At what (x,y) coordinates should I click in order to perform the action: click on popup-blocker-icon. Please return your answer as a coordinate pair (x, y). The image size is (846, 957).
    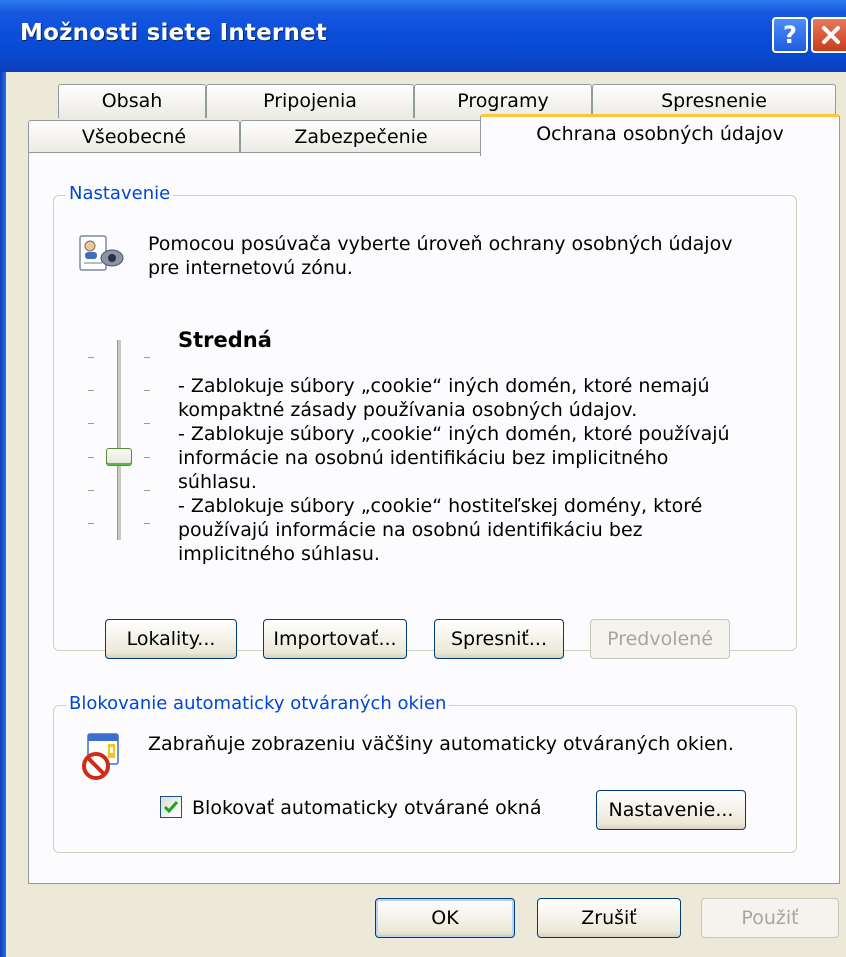
    Looking at the image, I should click on (100, 756).